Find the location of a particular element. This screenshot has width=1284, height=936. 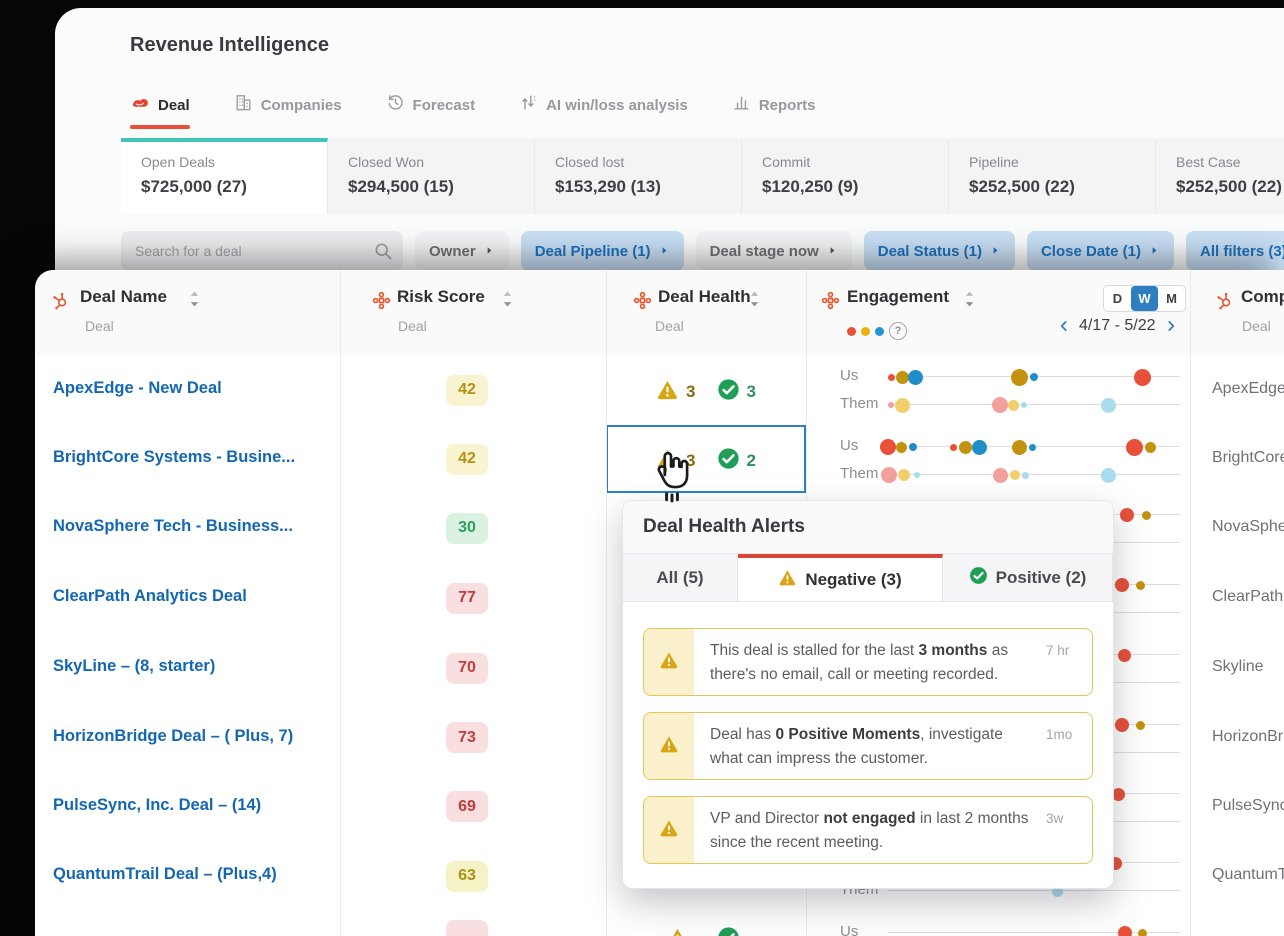

summary-card-open-deals: Open Deals $725,000 (27) is located at coordinates (224, 176).